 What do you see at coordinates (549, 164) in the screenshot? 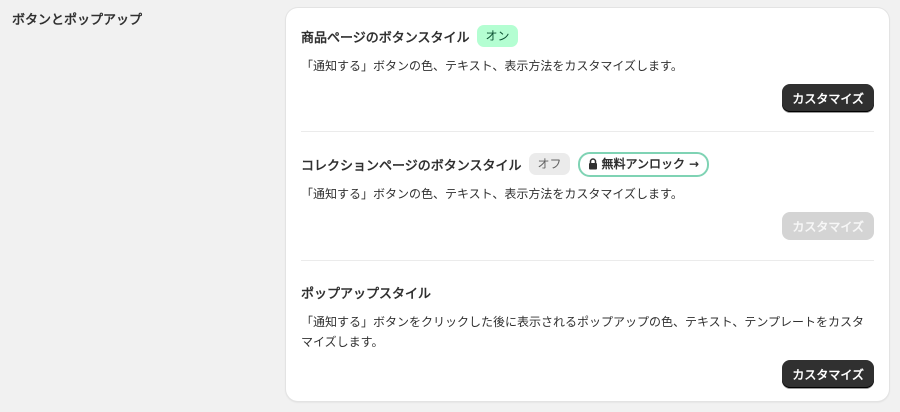
I see `status-badge-off: オフ` at bounding box center [549, 164].